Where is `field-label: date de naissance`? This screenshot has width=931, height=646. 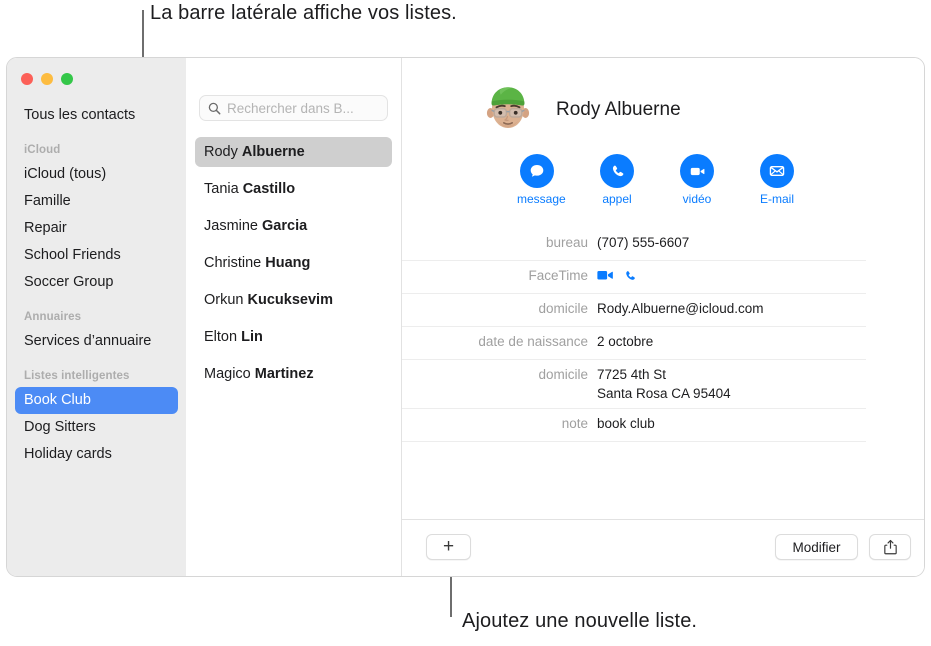 field-label: date de naissance is located at coordinates (533, 341).